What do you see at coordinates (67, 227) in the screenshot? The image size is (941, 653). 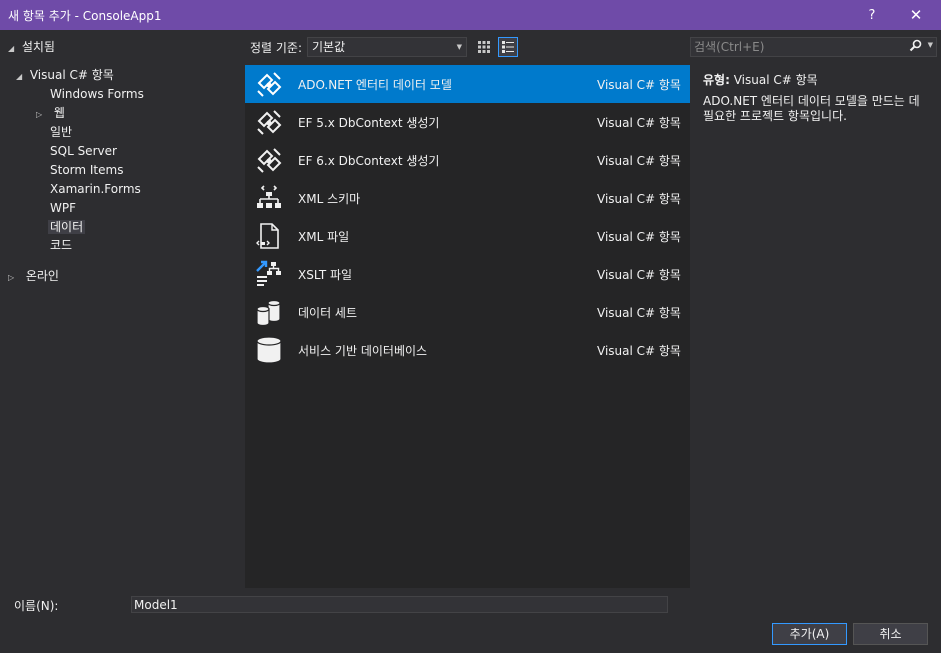 I see `tree-item-data: 데이터` at bounding box center [67, 227].